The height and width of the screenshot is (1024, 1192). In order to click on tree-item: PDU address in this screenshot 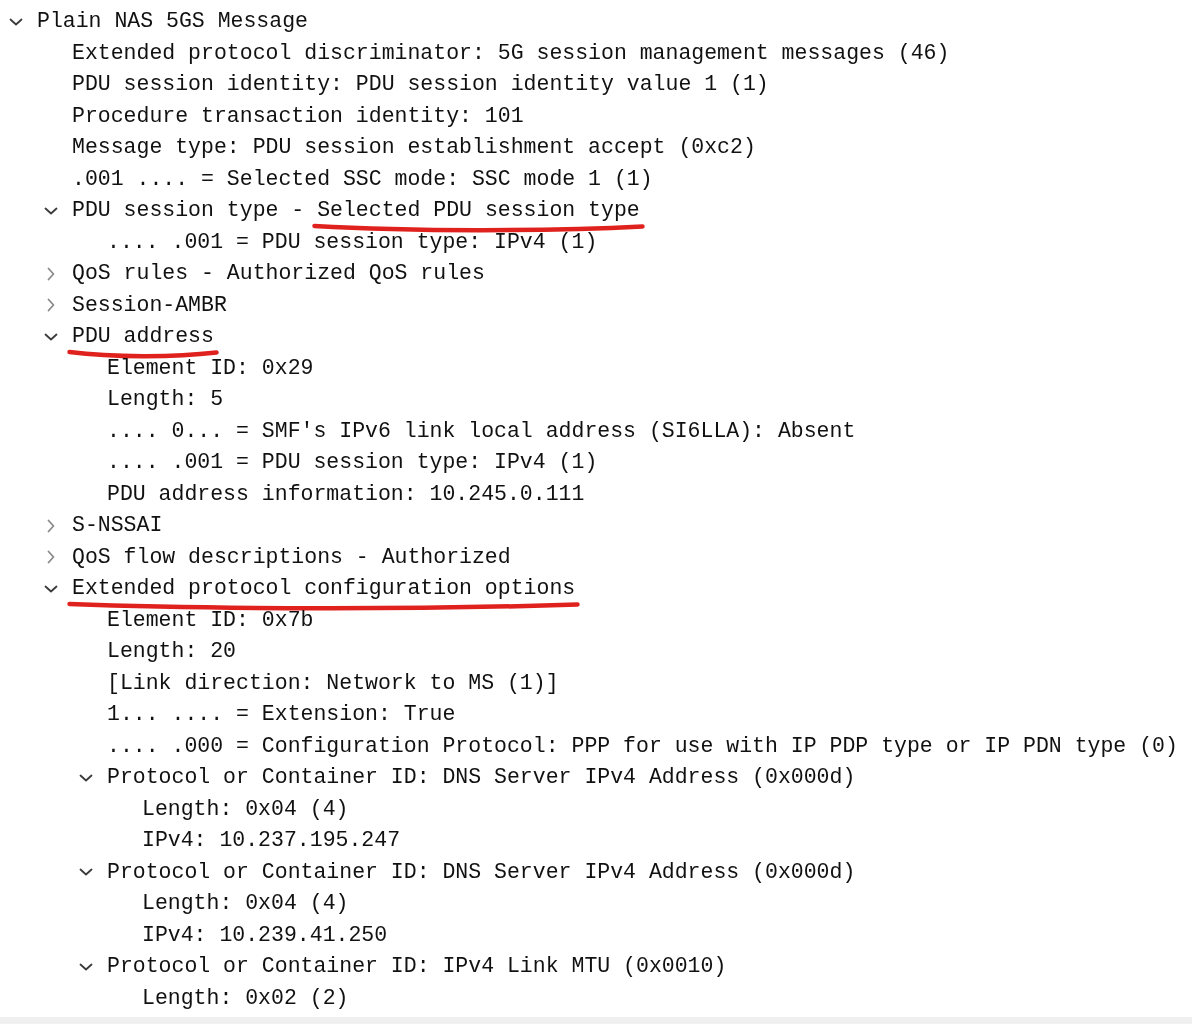, I will do `click(143, 337)`.